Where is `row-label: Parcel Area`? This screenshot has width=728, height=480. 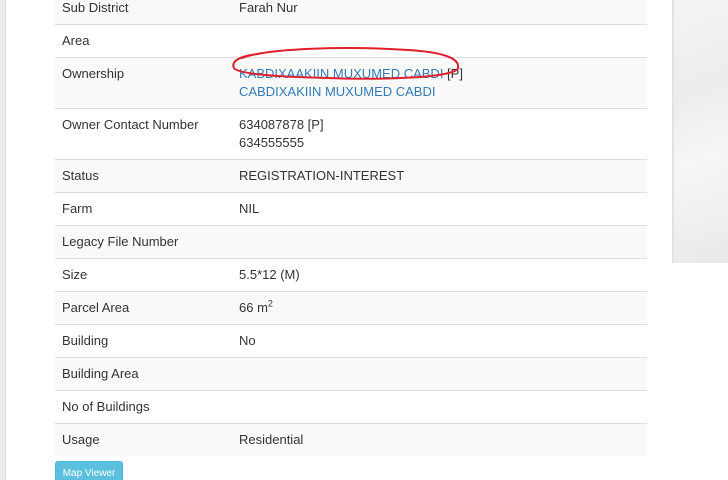 row-label: Parcel Area is located at coordinates (143, 308).